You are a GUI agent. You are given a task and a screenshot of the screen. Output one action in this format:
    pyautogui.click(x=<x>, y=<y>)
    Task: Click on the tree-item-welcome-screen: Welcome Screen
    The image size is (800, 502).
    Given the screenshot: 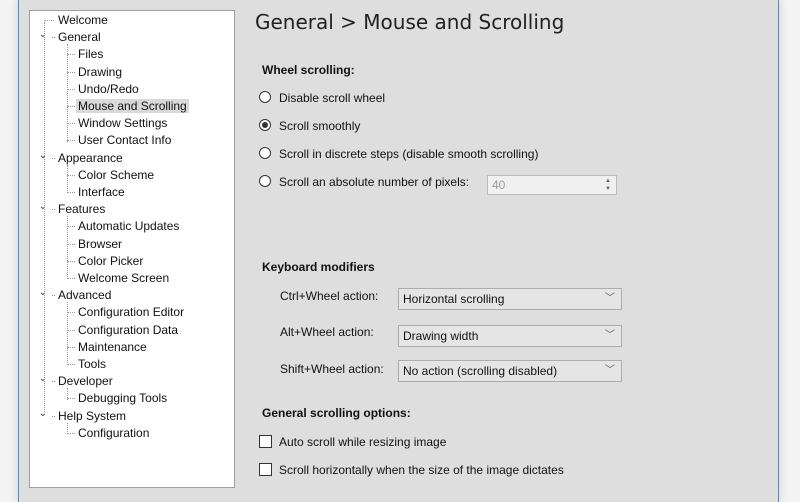 What is the action you would take?
    pyautogui.click(x=123, y=278)
    